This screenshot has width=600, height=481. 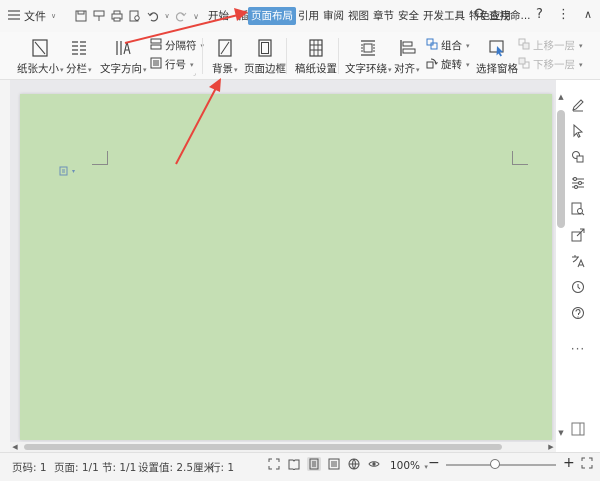 What do you see at coordinates (308, 16) in the screenshot?
I see `tab-references: 引用` at bounding box center [308, 16].